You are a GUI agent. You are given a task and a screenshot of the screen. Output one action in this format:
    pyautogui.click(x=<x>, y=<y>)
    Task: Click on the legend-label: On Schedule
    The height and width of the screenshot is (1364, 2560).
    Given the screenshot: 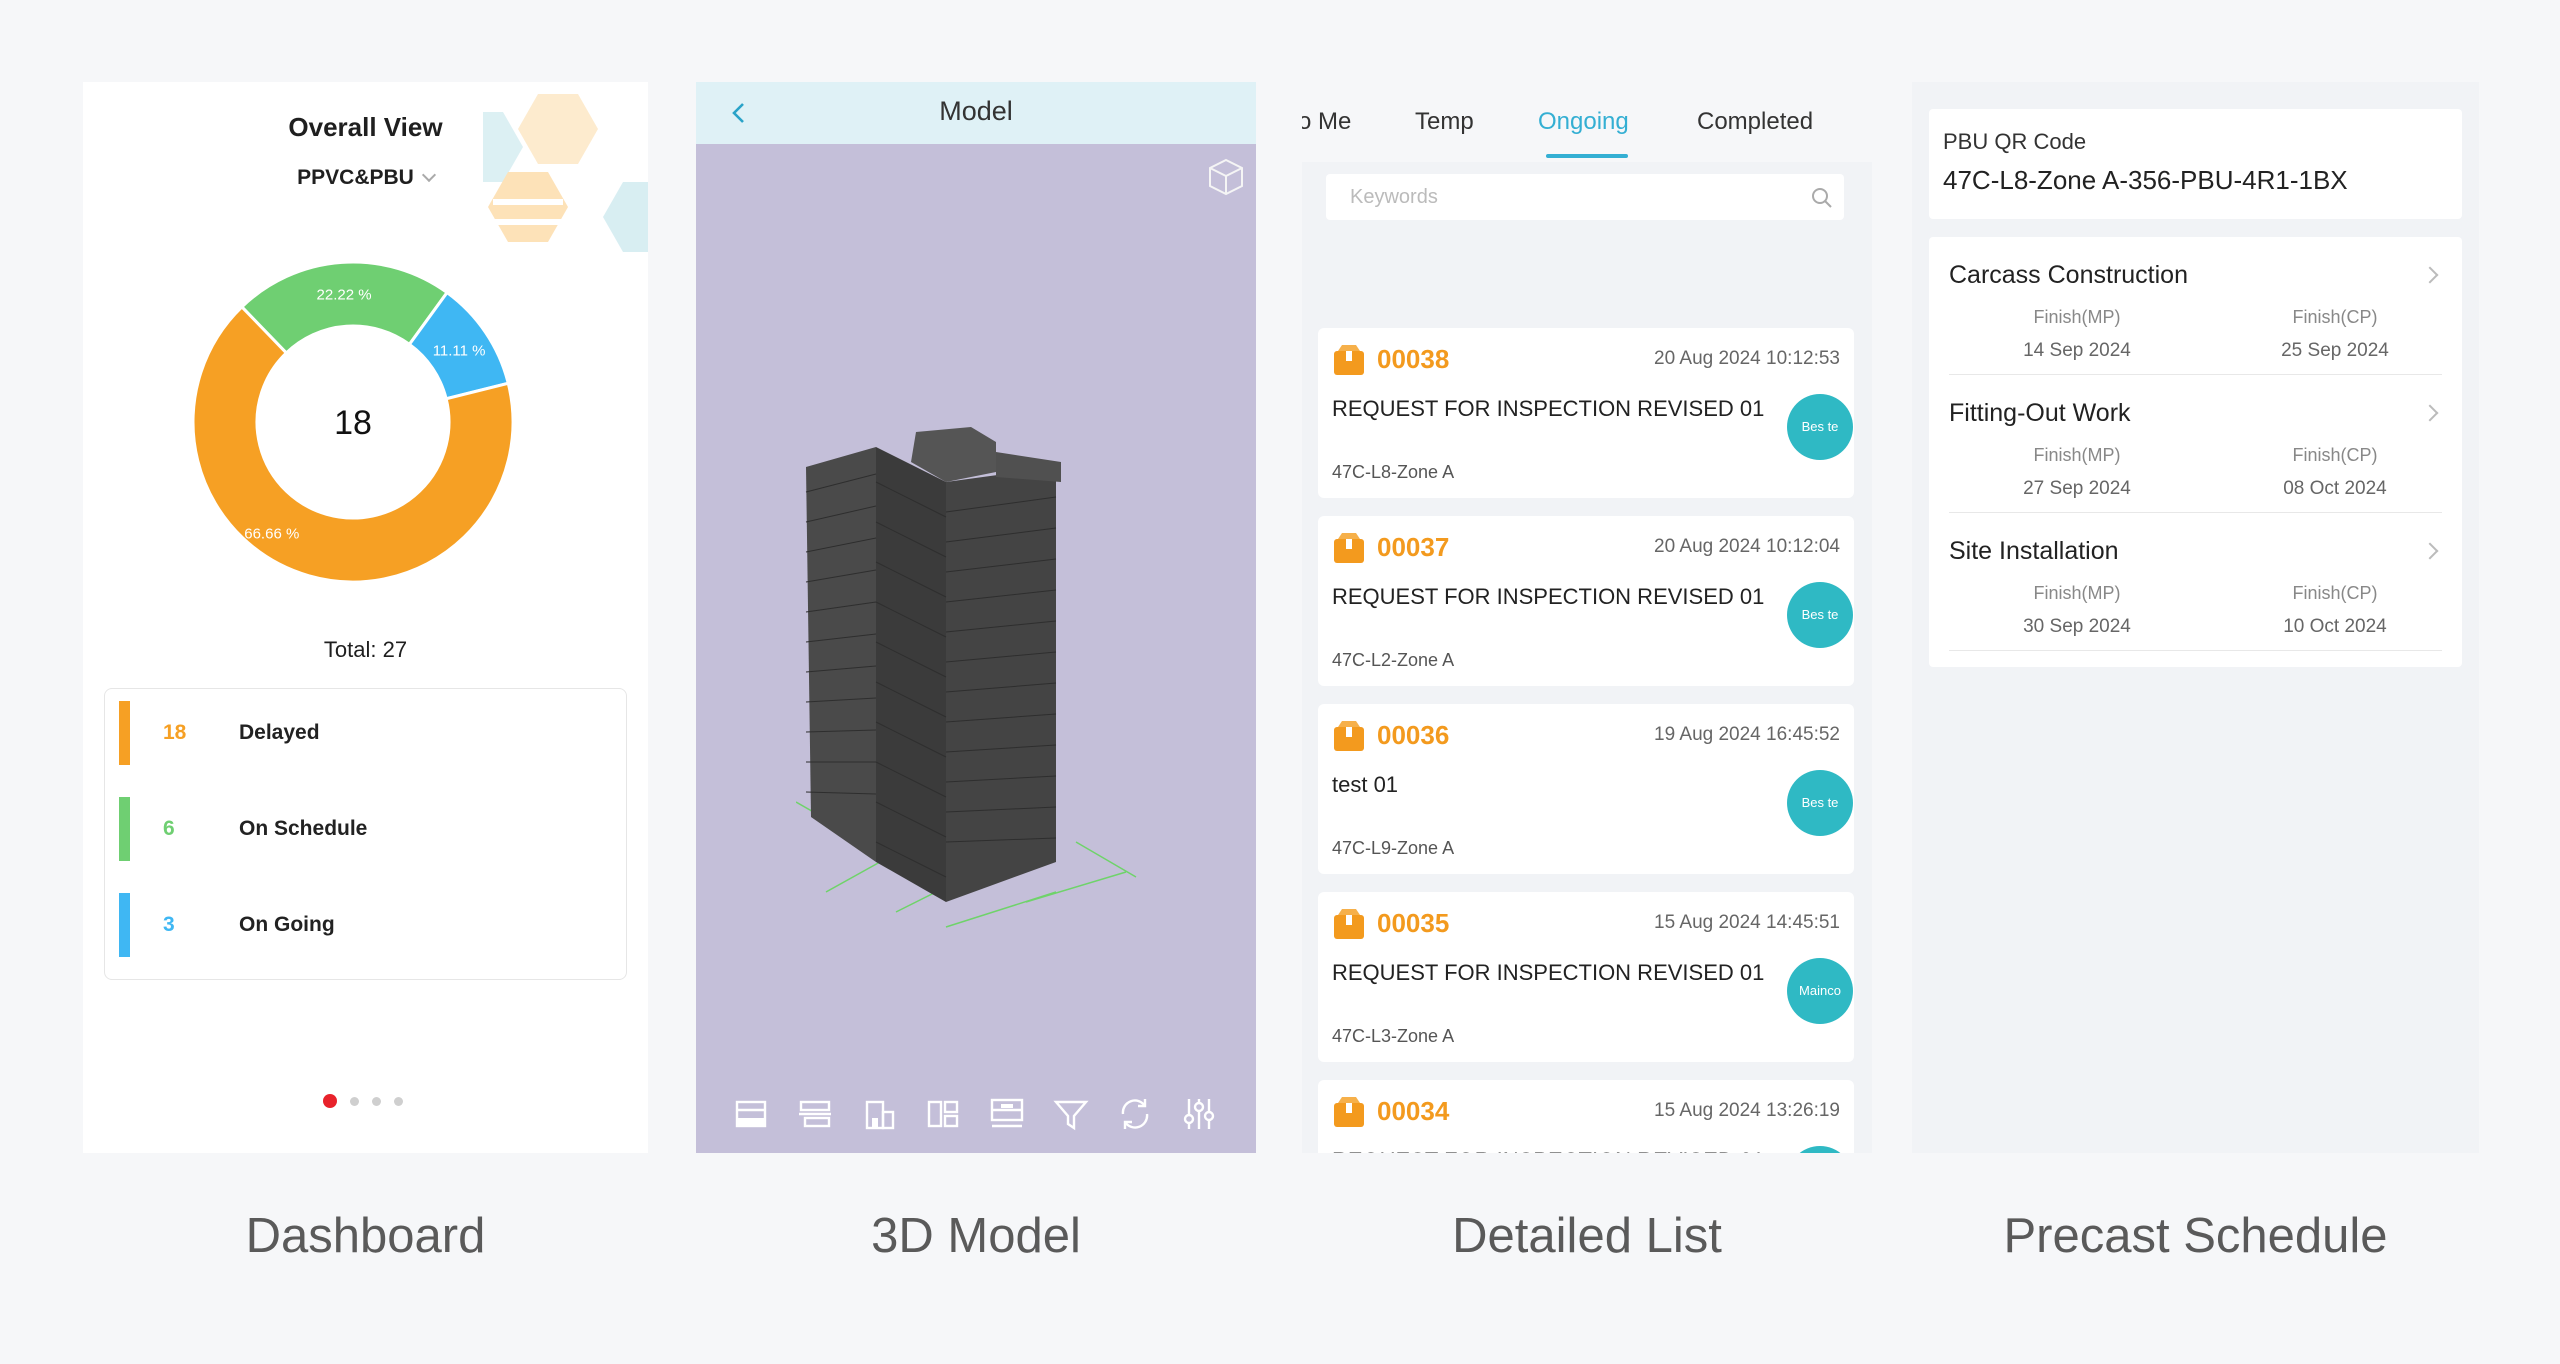 What is the action you would take?
    pyautogui.click(x=303, y=828)
    